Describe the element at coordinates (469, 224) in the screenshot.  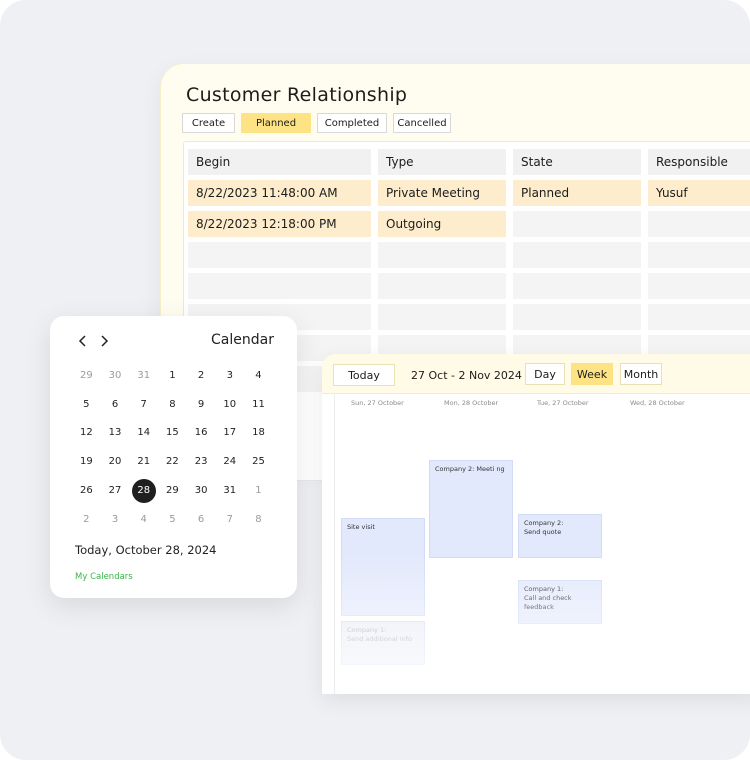
I see `table-row: 8/22/2023 12:18:00 PM Outgoing` at that location.